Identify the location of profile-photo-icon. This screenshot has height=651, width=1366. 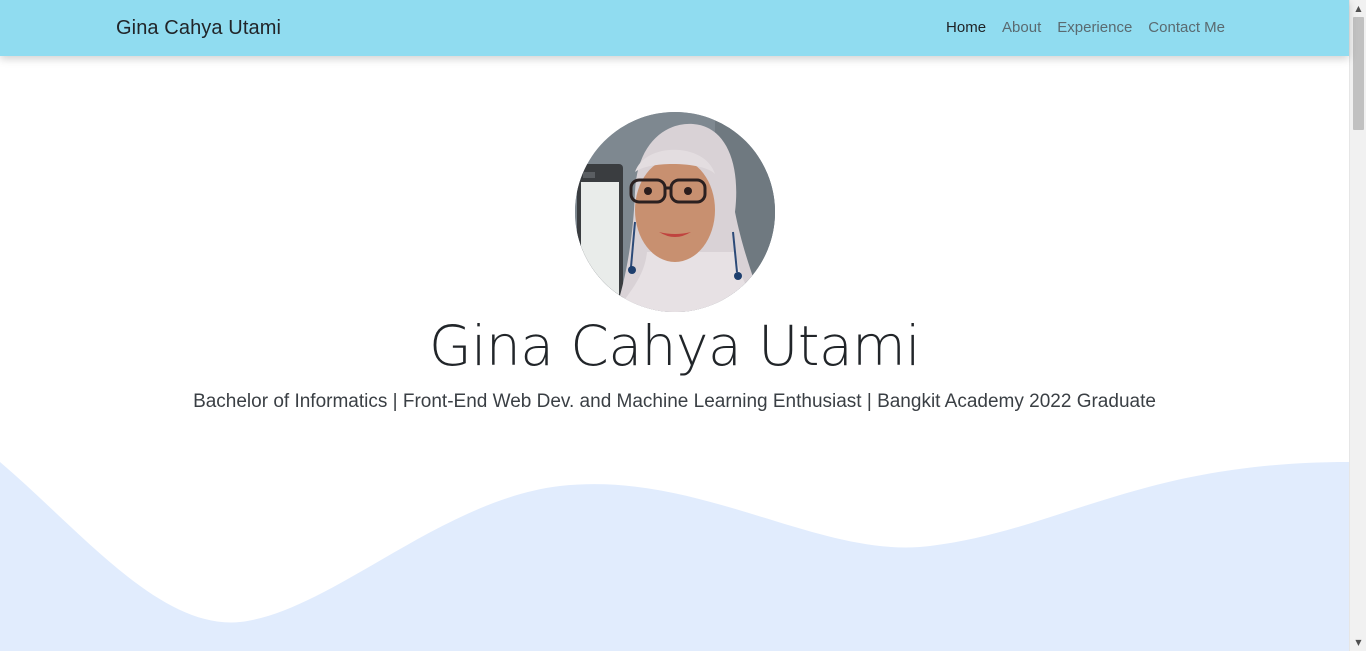
(675, 212).